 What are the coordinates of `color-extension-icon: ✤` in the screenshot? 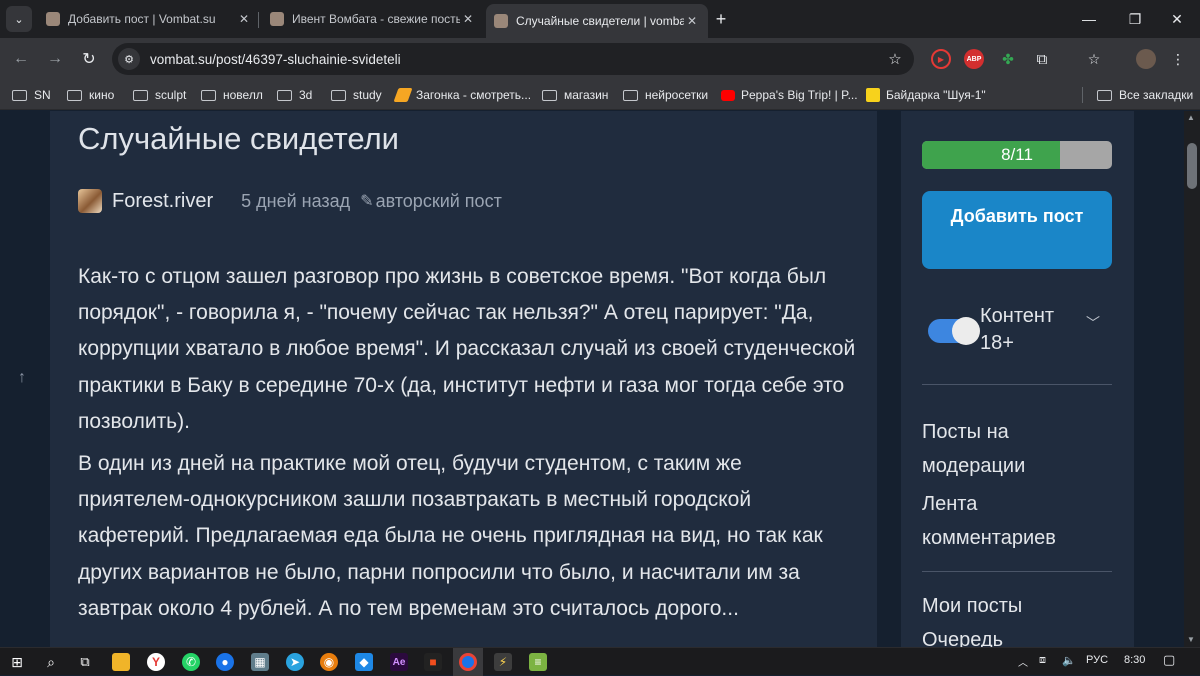 It's located at (1008, 59).